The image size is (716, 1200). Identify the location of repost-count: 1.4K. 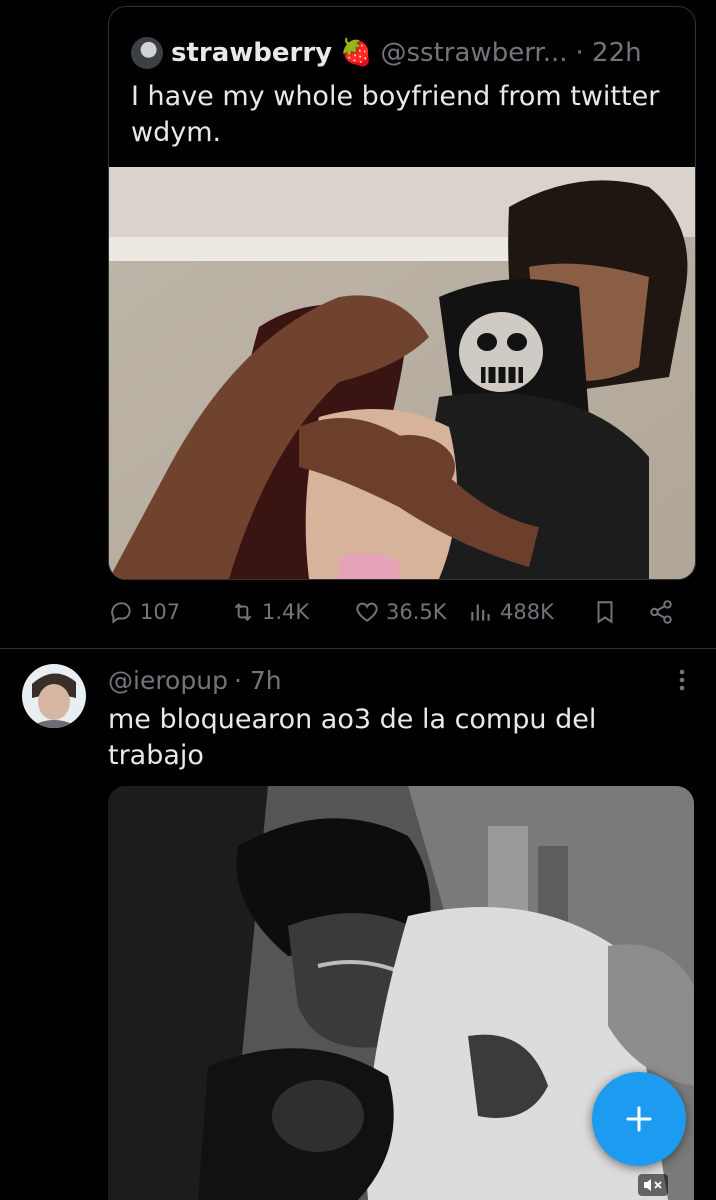
(286, 612).